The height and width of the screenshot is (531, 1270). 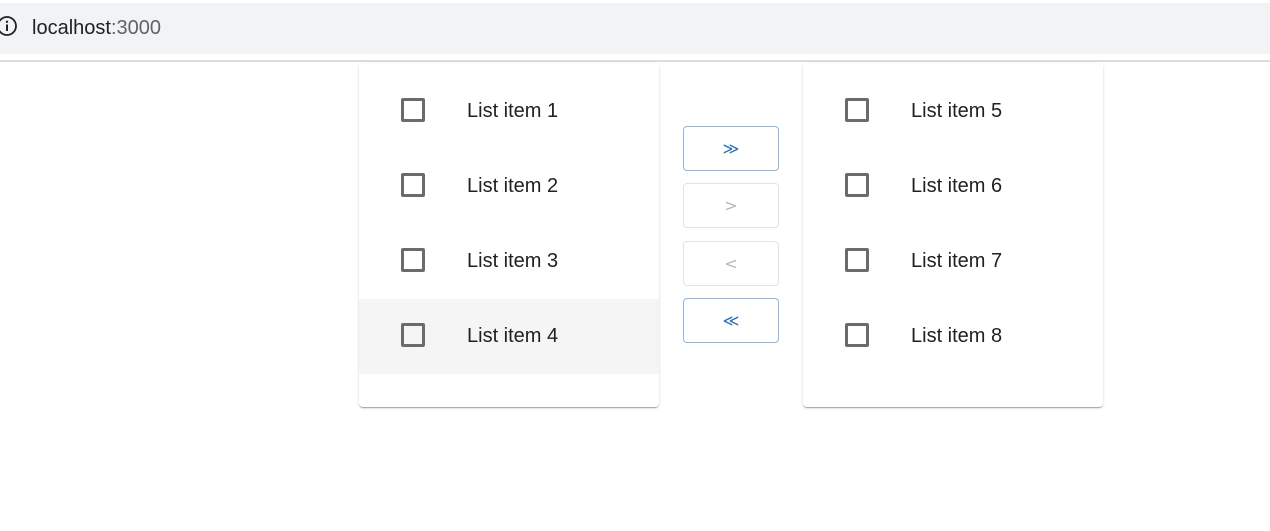 What do you see at coordinates (731, 148) in the screenshot?
I see `move-all-right-button: ≫` at bounding box center [731, 148].